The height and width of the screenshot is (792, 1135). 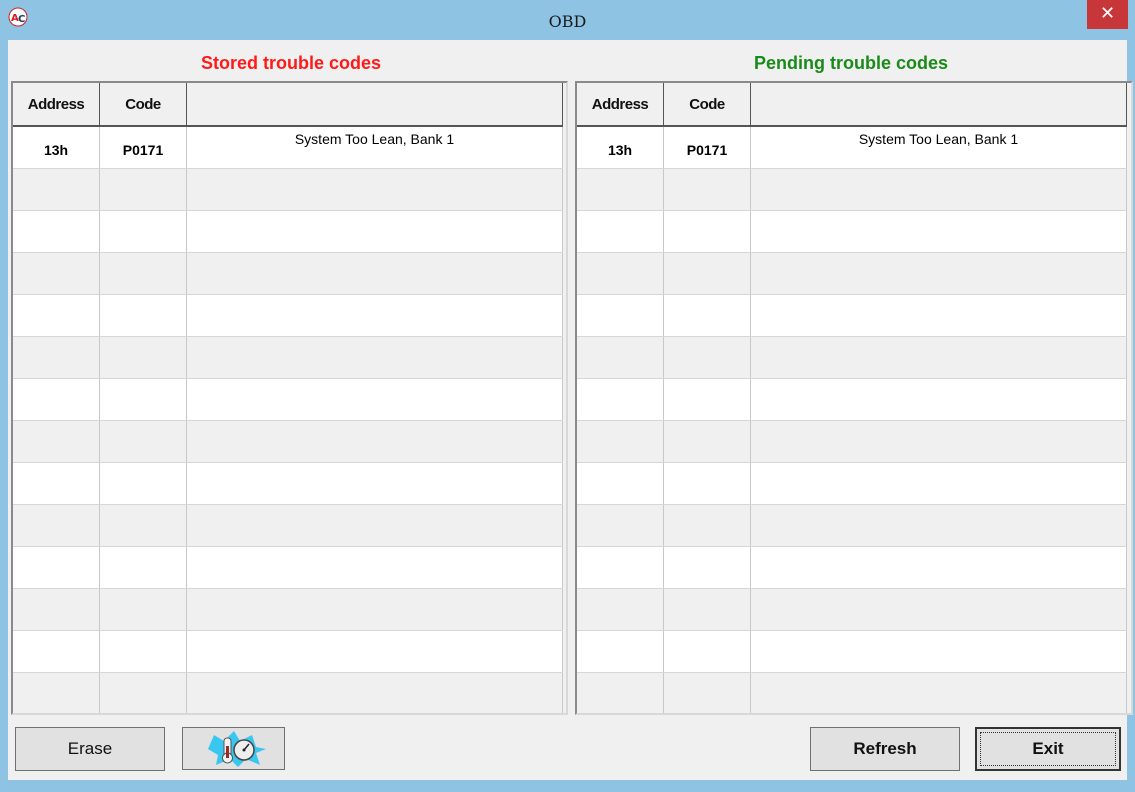 I want to click on address-cell: 13h, so click(x=56, y=147).